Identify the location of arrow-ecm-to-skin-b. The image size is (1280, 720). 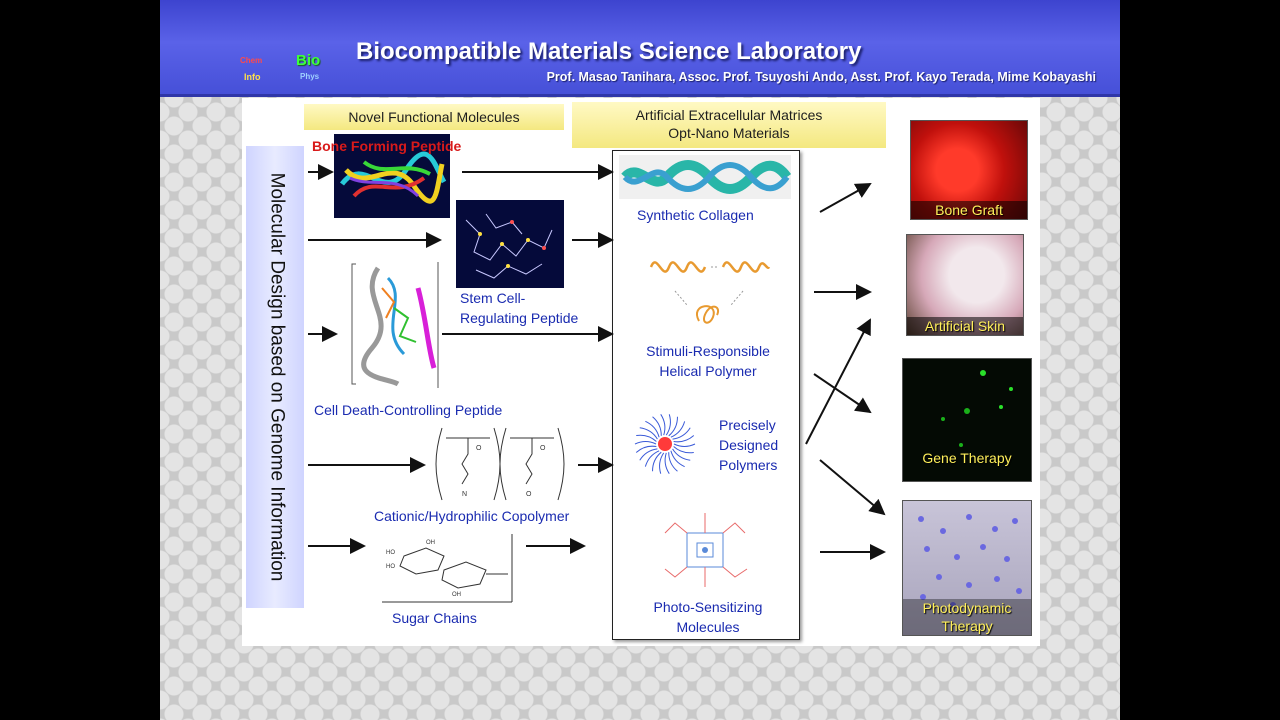
(838, 381).